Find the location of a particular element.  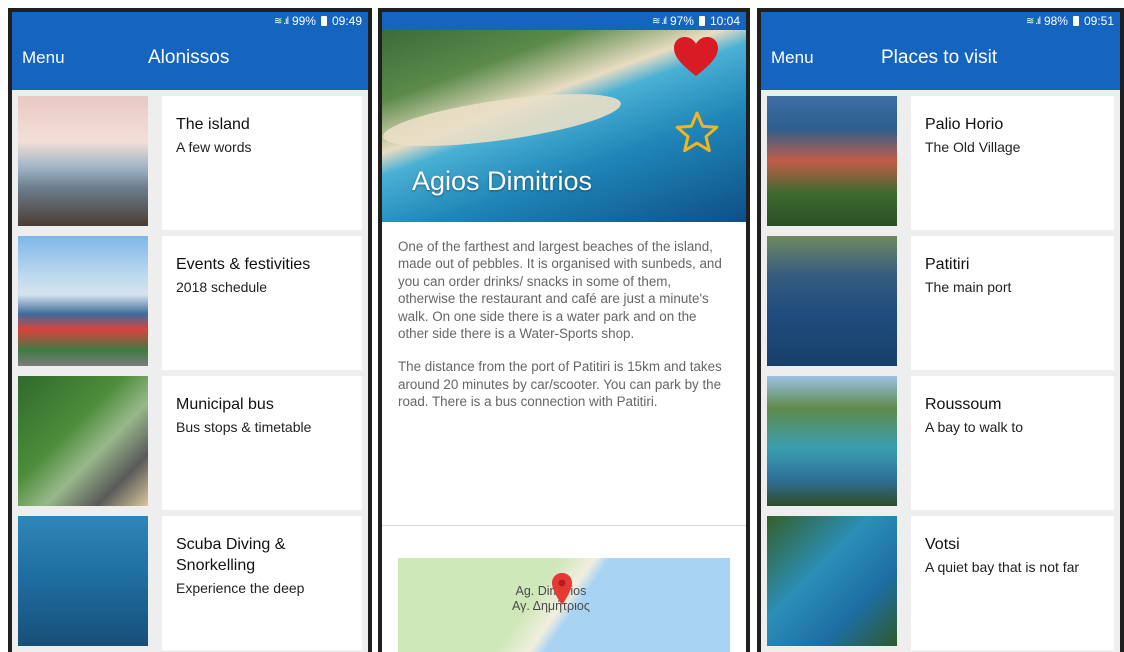

heart-icon is located at coordinates (696, 57).